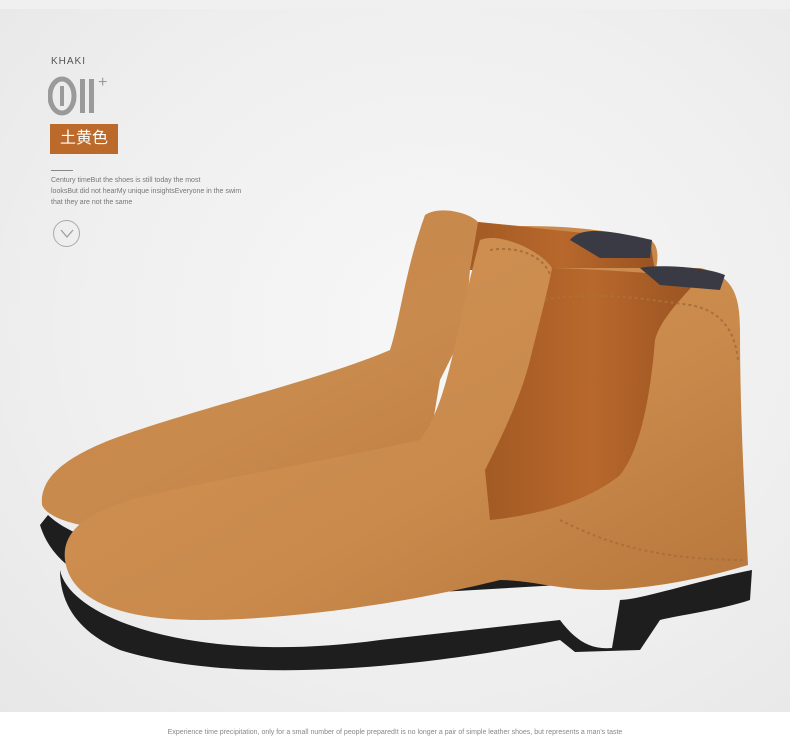 The width and height of the screenshot is (790, 750). I want to click on color-name-english: KHAKI, so click(69, 61).